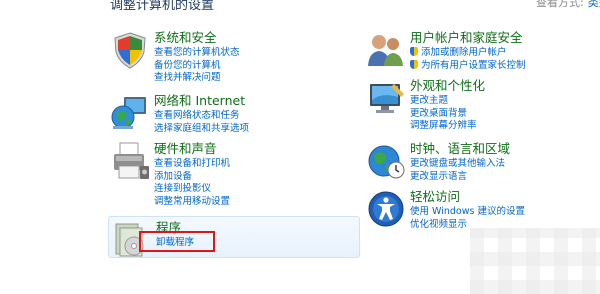 This screenshot has width=600, height=294. I want to click on display-icon, so click(386, 98).